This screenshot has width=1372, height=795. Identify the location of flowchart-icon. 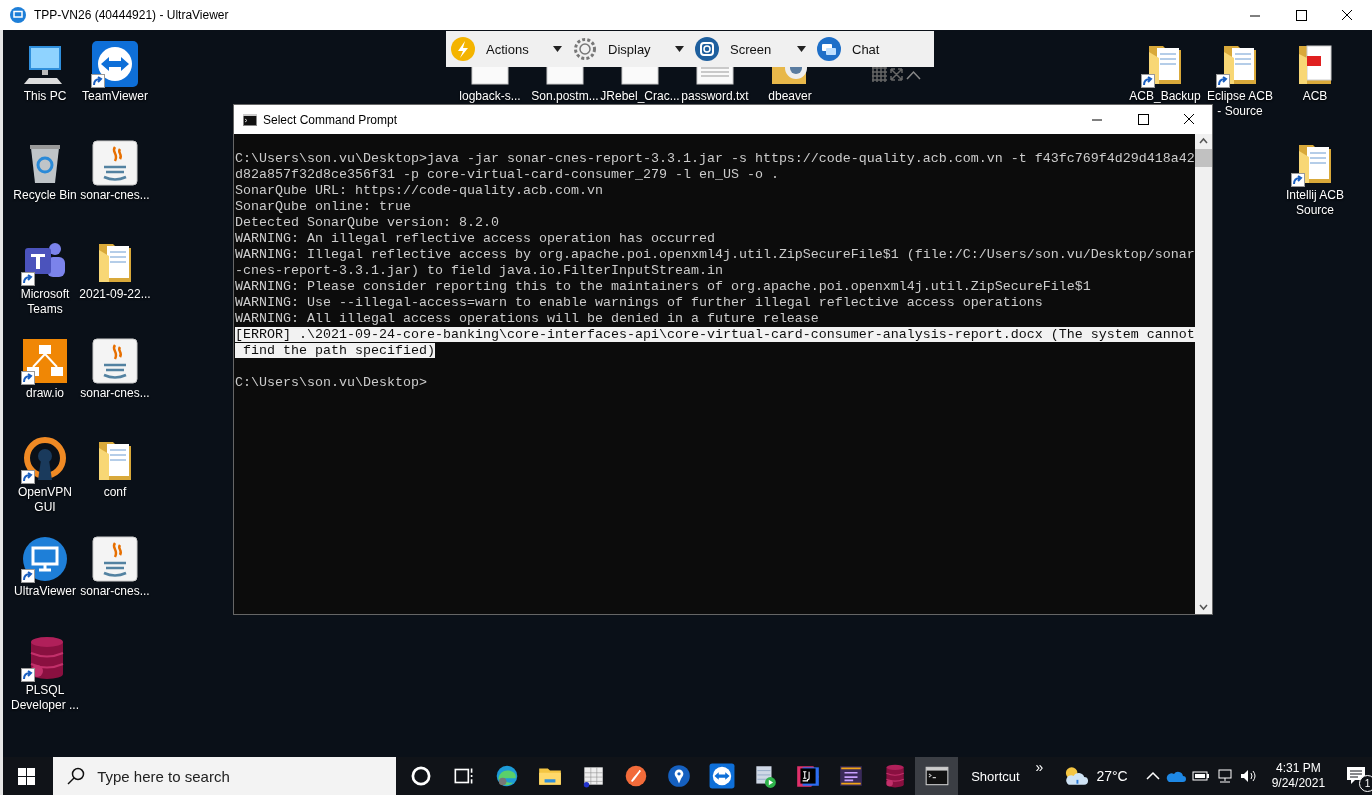
(45, 361).